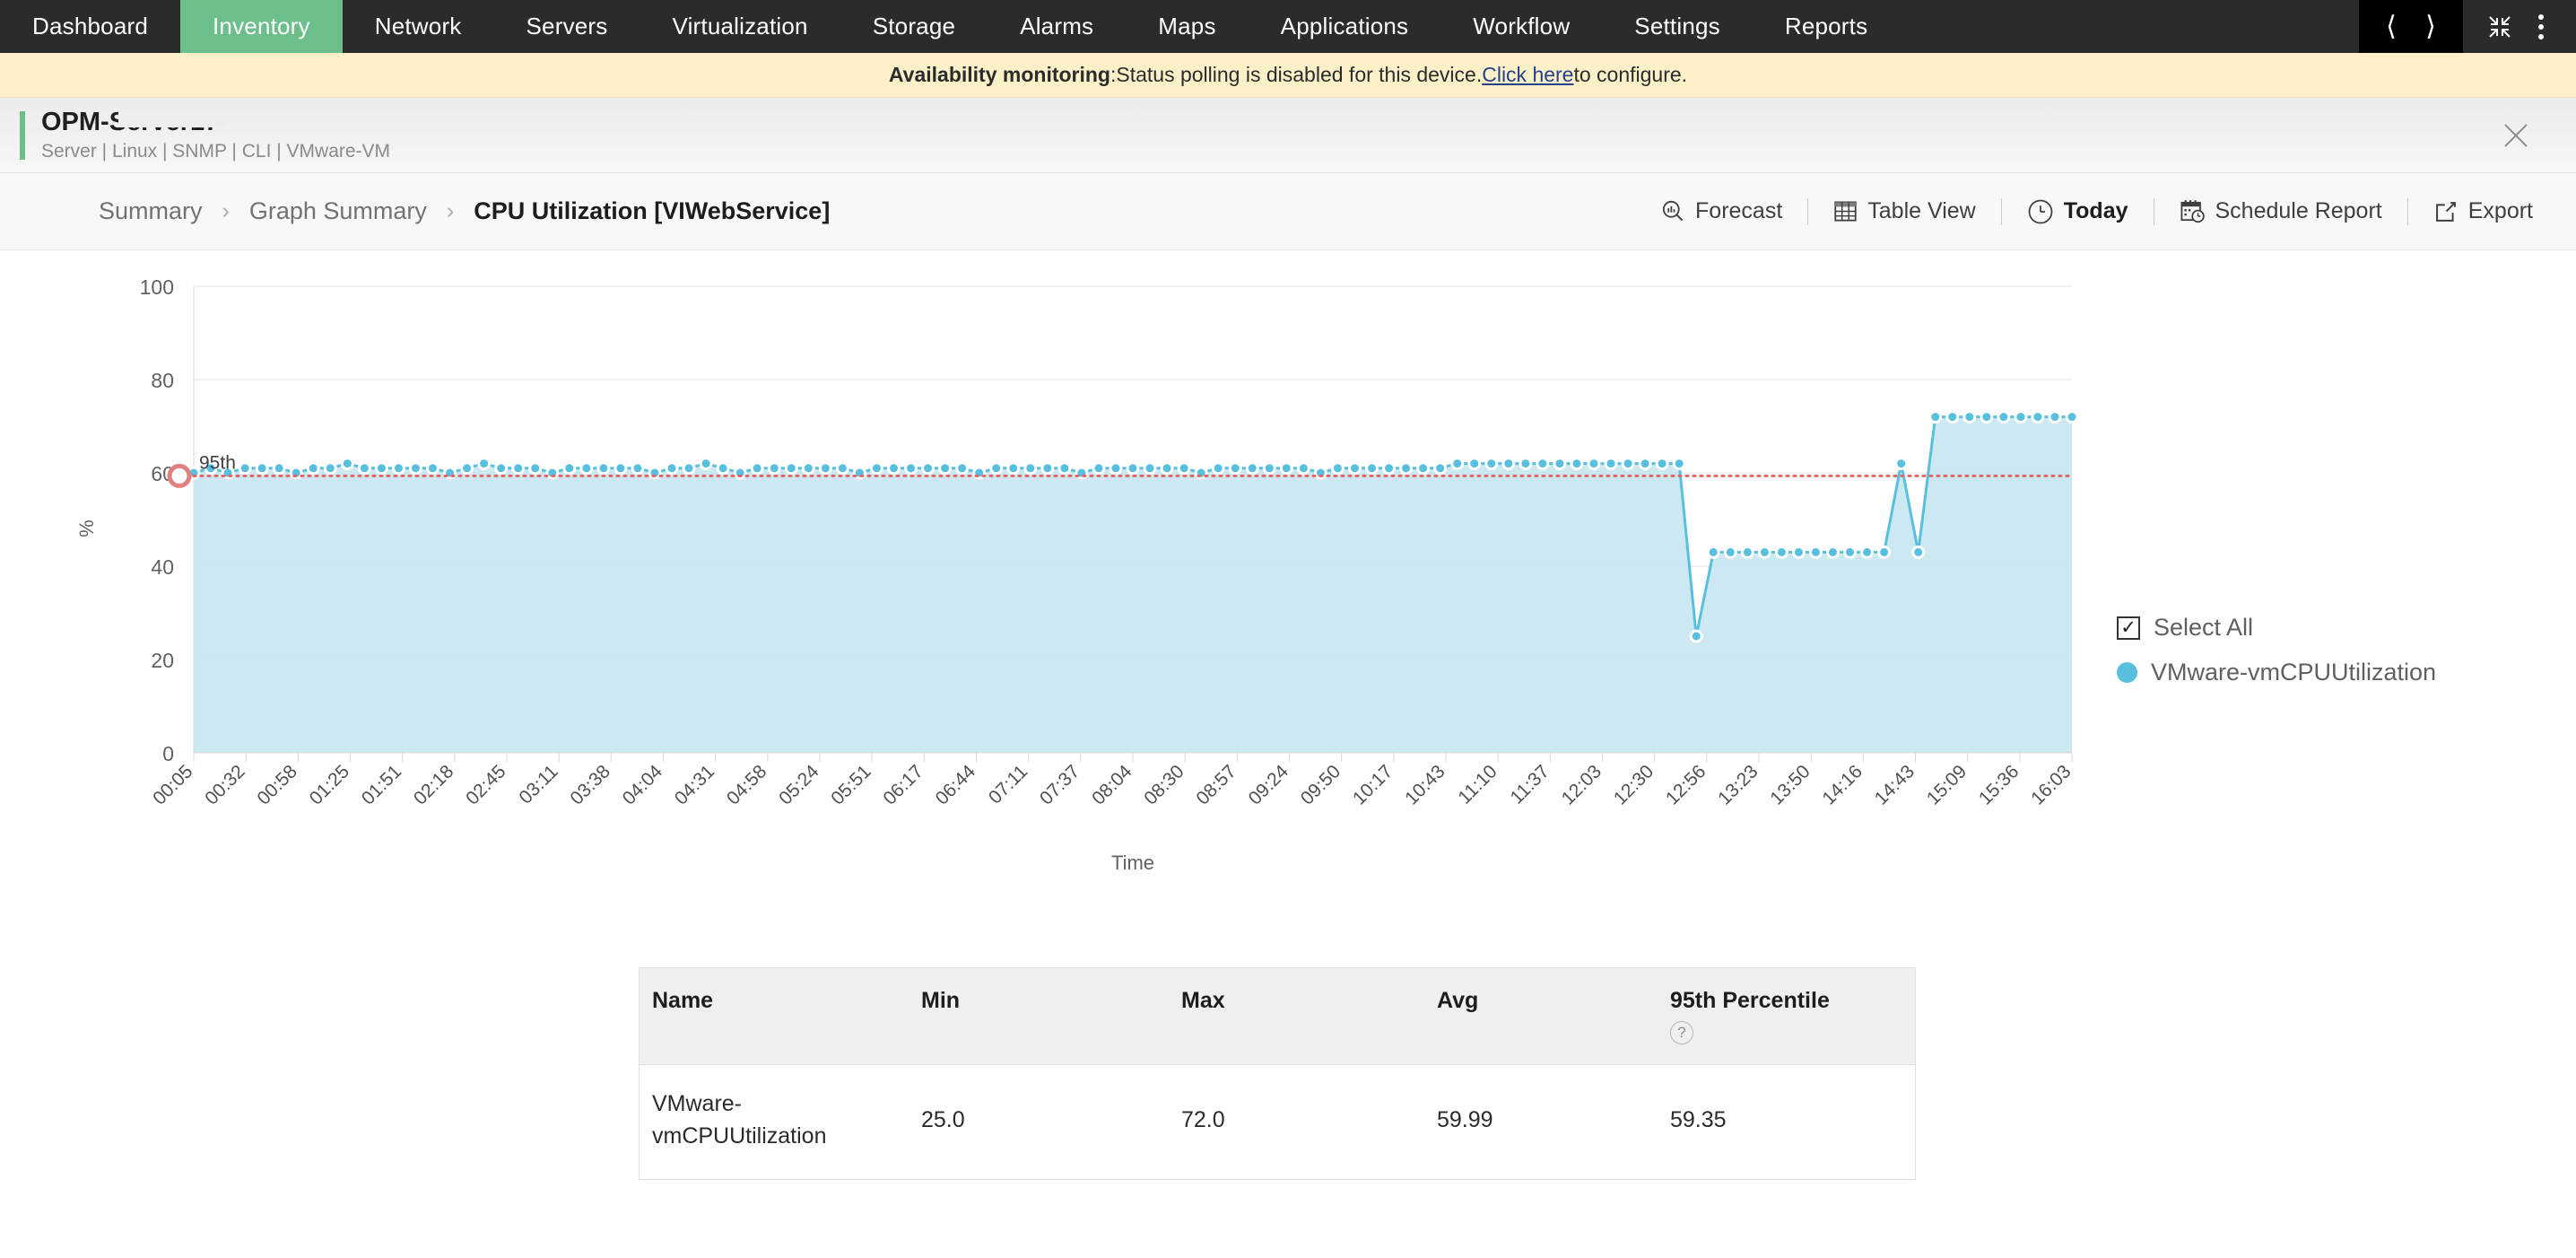  Describe the element at coordinates (1527, 75) in the screenshot. I see `banner-configure-link: Click here` at that location.